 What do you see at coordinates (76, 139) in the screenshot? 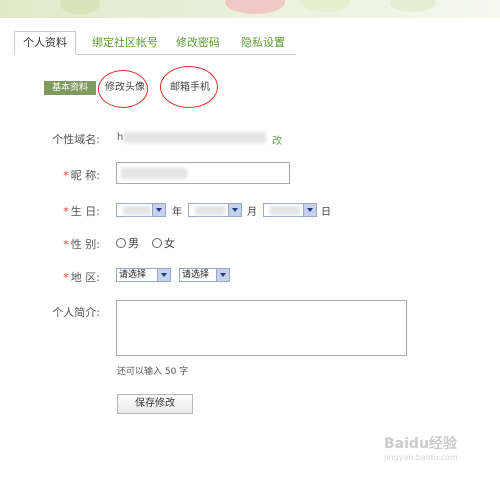
I see `domain-label: 个性域名:` at bounding box center [76, 139].